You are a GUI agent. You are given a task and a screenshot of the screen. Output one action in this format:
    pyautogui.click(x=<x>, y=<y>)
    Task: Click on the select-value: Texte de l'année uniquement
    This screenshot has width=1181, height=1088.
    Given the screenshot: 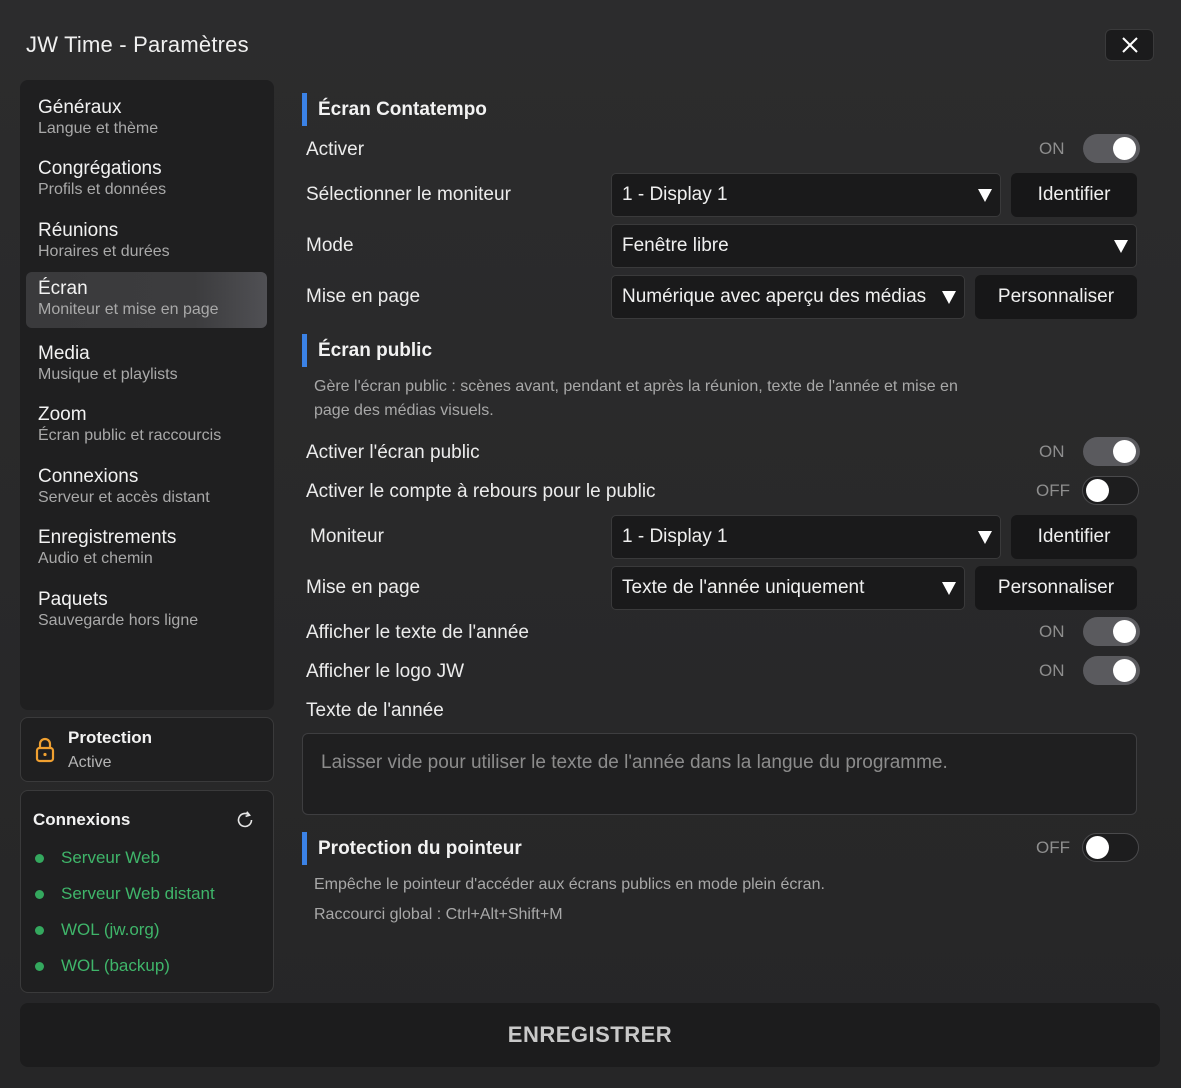 What is the action you would take?
    pyautogui.click(x=743, y=587)
    